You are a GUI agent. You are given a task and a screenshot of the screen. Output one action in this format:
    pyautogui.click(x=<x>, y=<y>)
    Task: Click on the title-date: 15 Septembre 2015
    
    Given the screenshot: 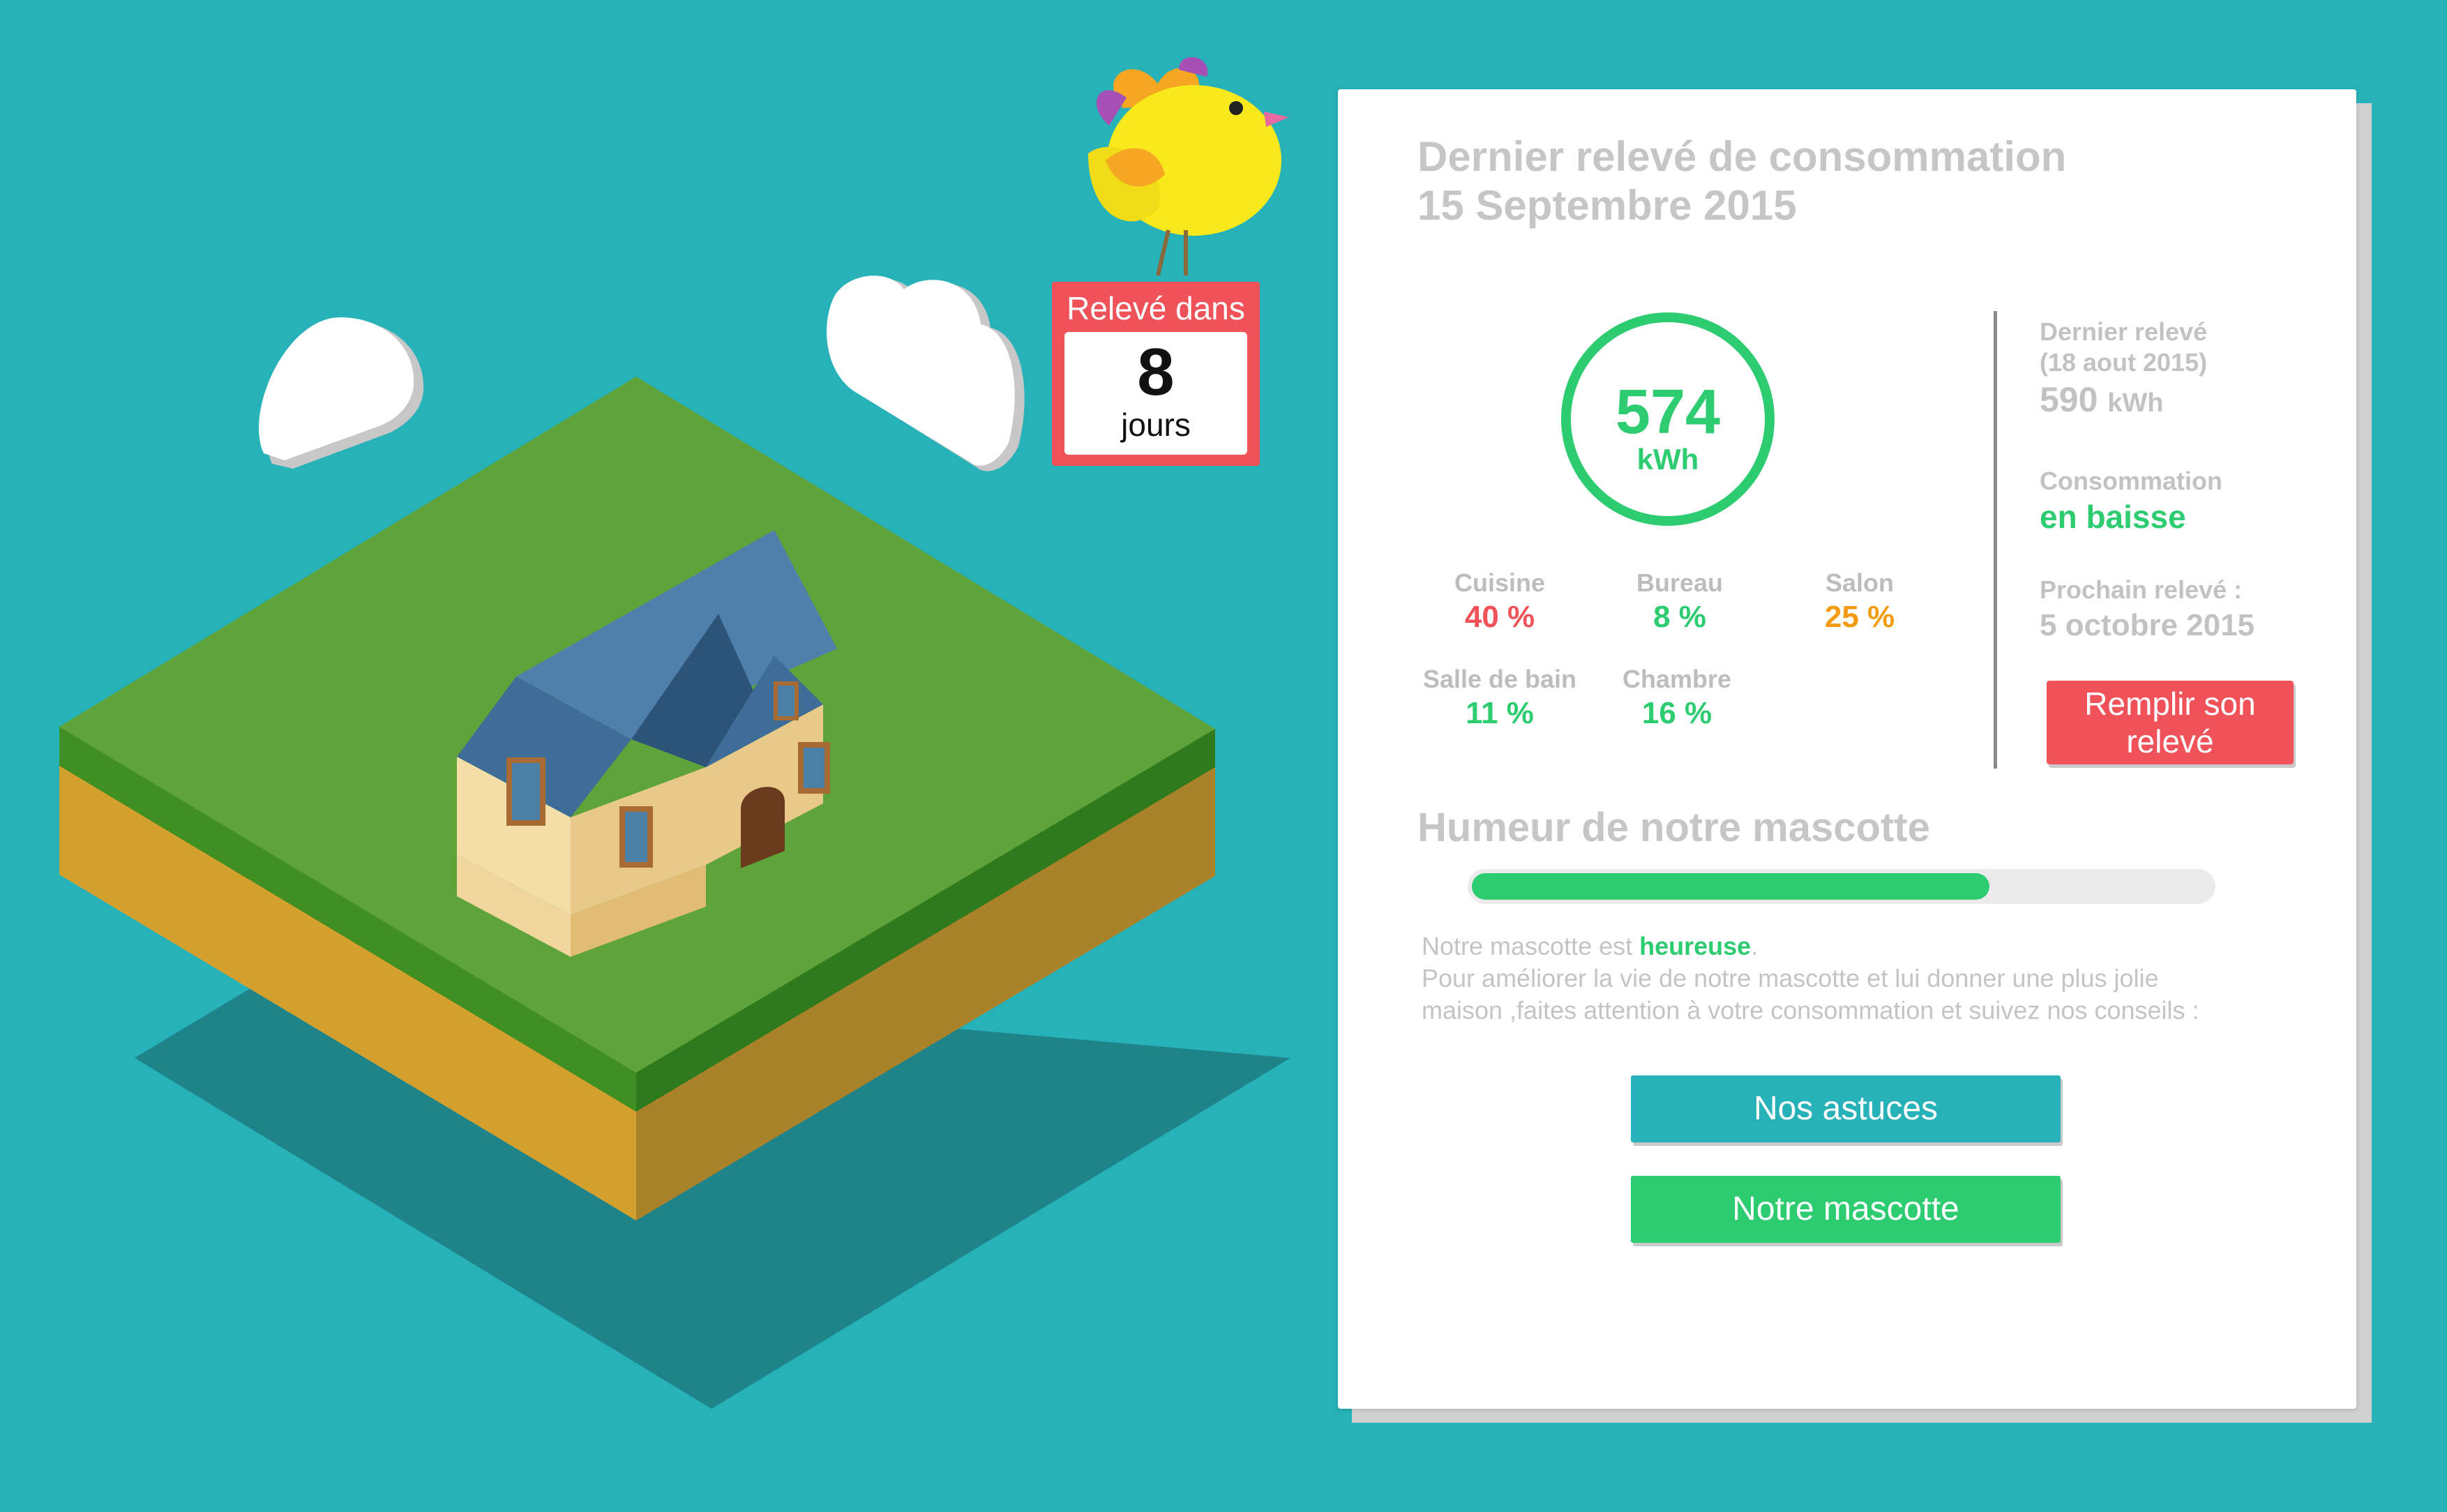 What is the action you would take?
    pyautogui.click(x=1607, y=205)
    